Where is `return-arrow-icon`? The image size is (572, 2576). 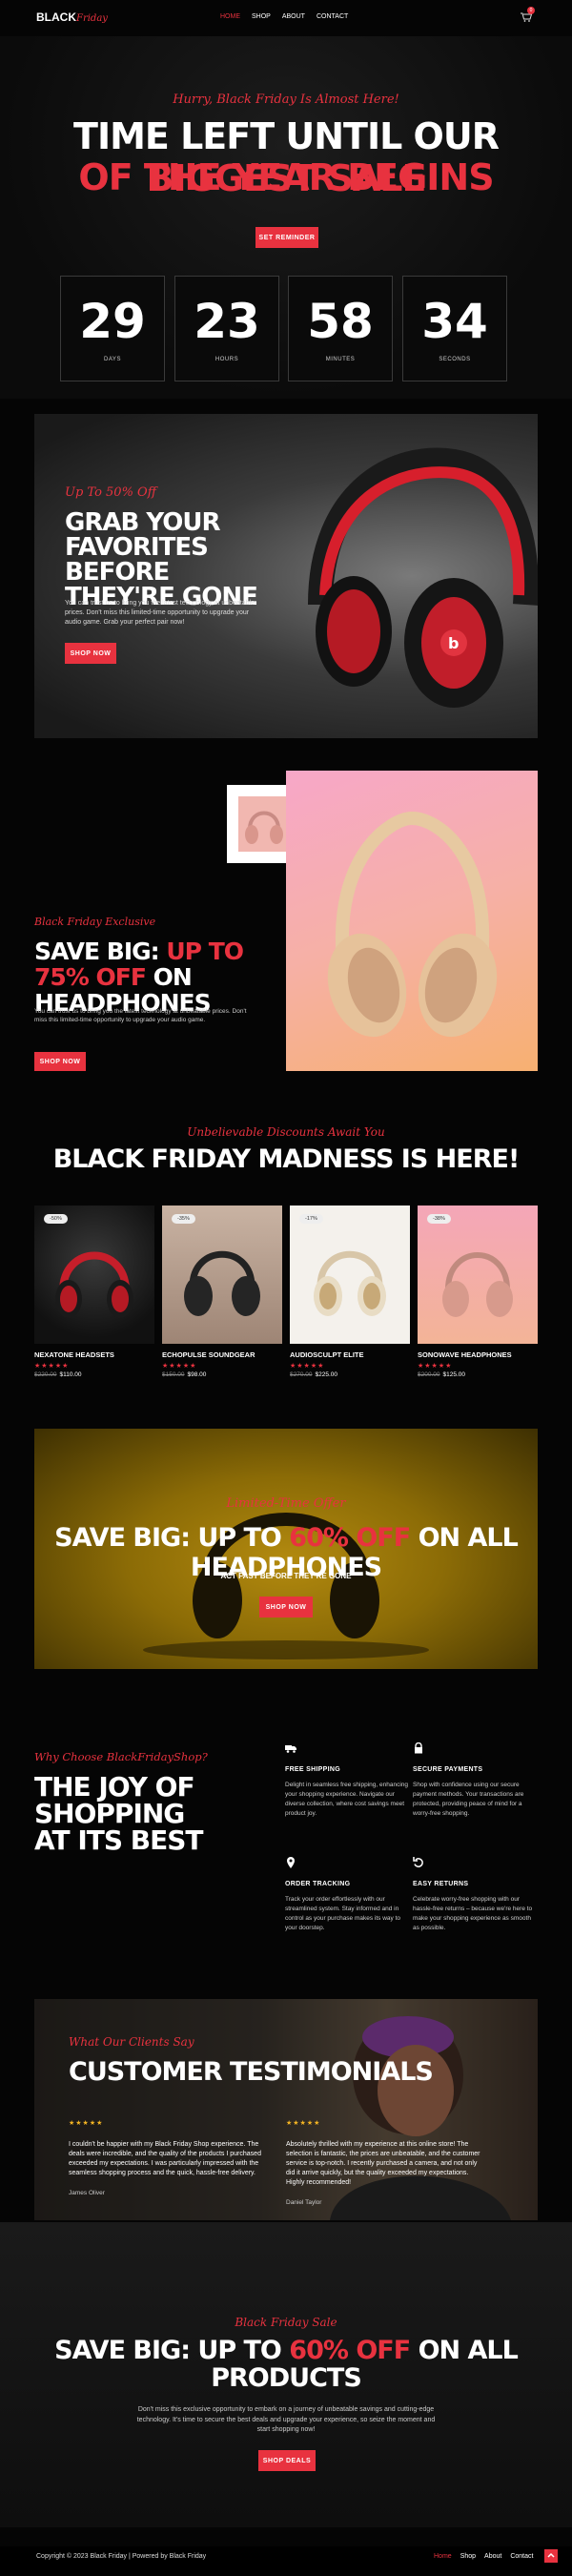
return-arrow-icon is located at coordinates (418, 1862).